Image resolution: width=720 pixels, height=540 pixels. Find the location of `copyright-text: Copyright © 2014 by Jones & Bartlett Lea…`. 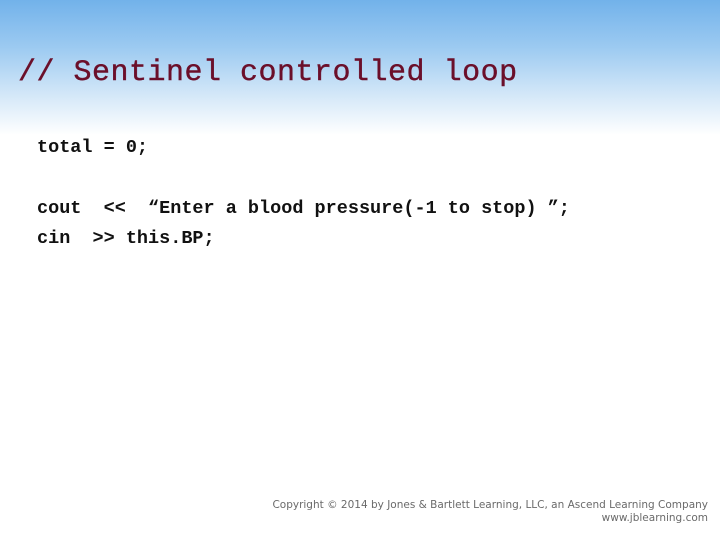

copyright-text: Copyright © 2014 by Jones & Bartlett Lea… is located at coordinates (490, 505).